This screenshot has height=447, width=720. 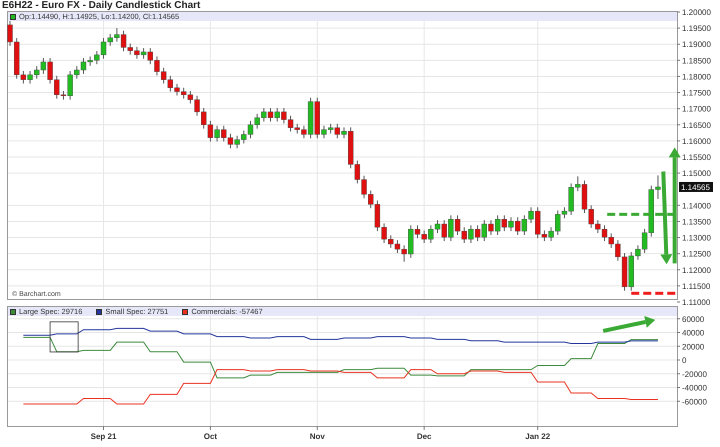 I want to click on y-axis-label: 1.12500, so click(x=696, y=254).